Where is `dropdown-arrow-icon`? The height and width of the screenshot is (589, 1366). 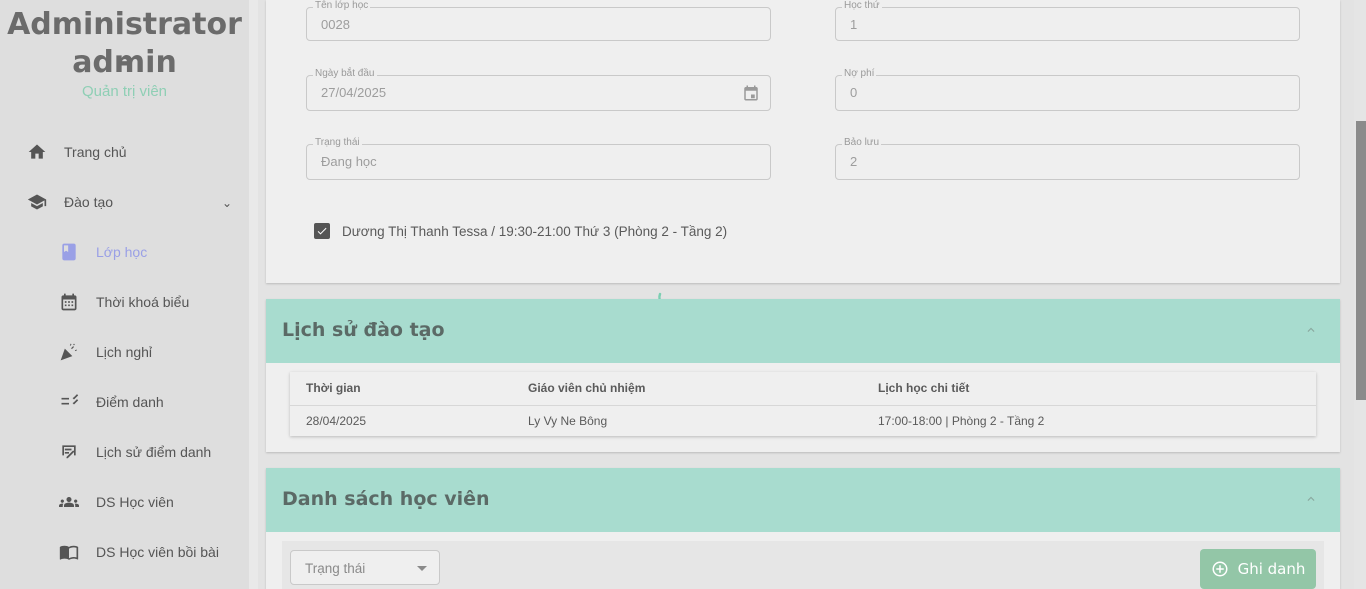 dropdown-arrow-icon is located at coordinates (422, 568).